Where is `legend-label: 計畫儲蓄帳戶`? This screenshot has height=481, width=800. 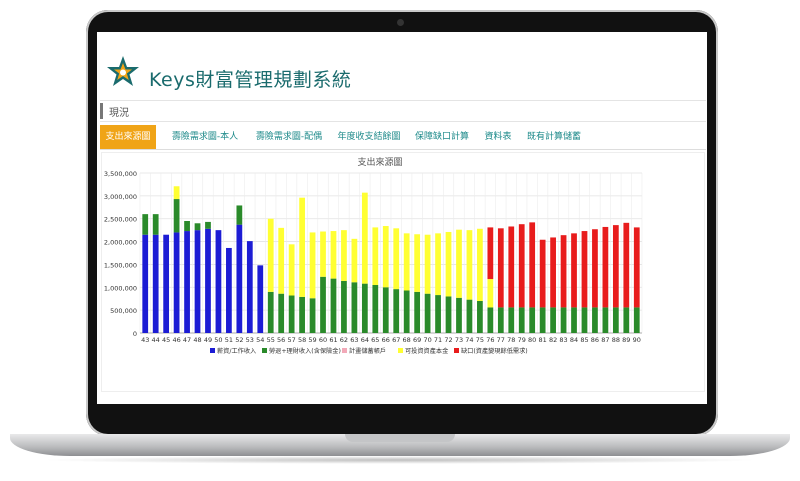
legend-label: 計畫儲蓄帳戶 is located at coordinates (367, 351).